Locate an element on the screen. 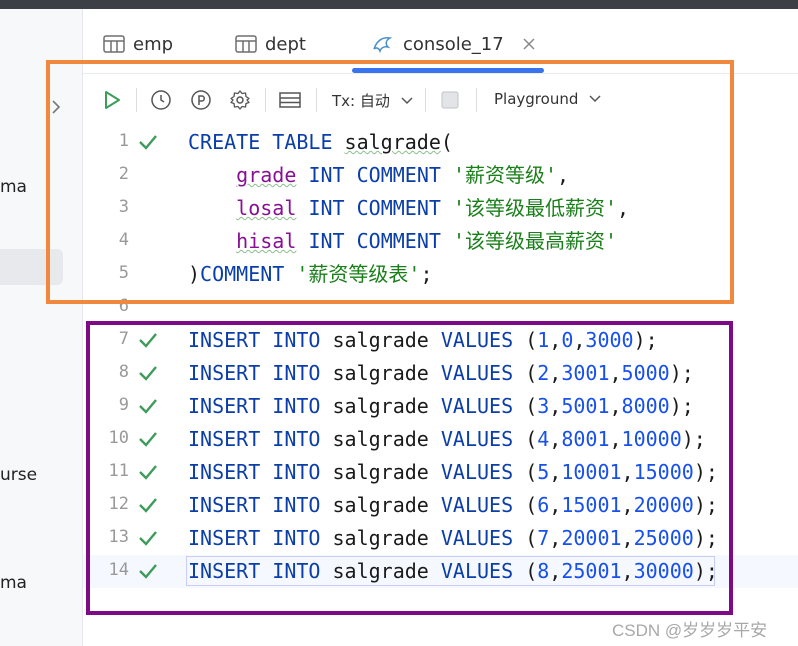 This screenshot has width=798, height=646. tab-emp: emp is located at coordinates (138, 44).